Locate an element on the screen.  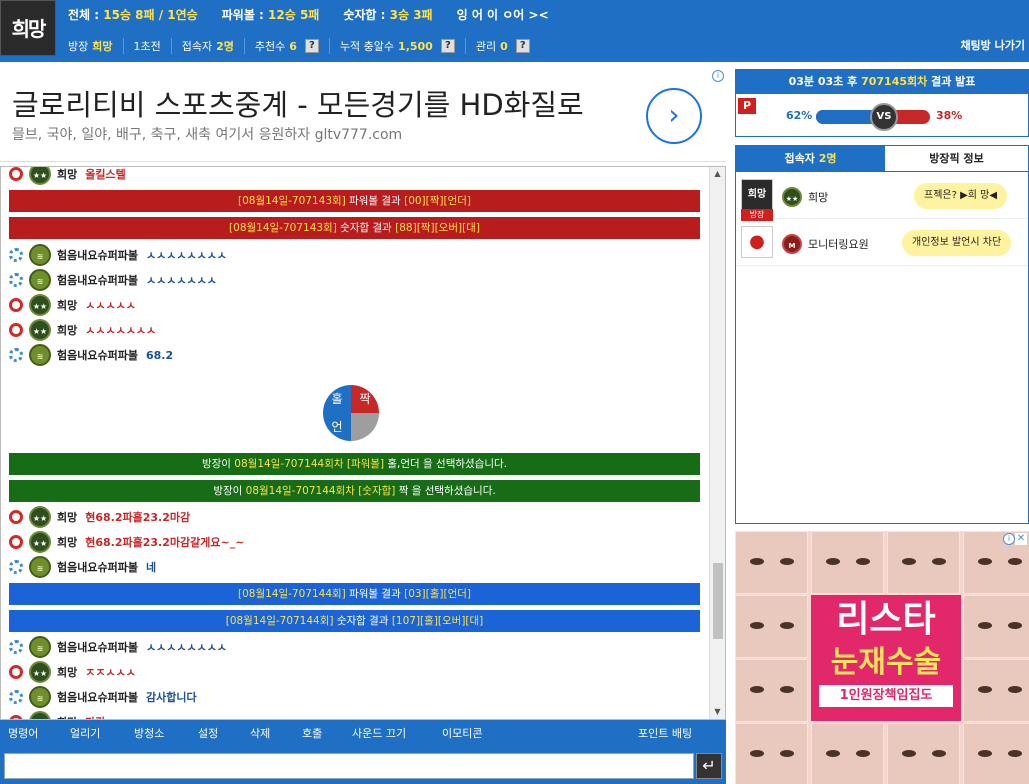
avatar: 희망 is located at coordinates (757, 195).